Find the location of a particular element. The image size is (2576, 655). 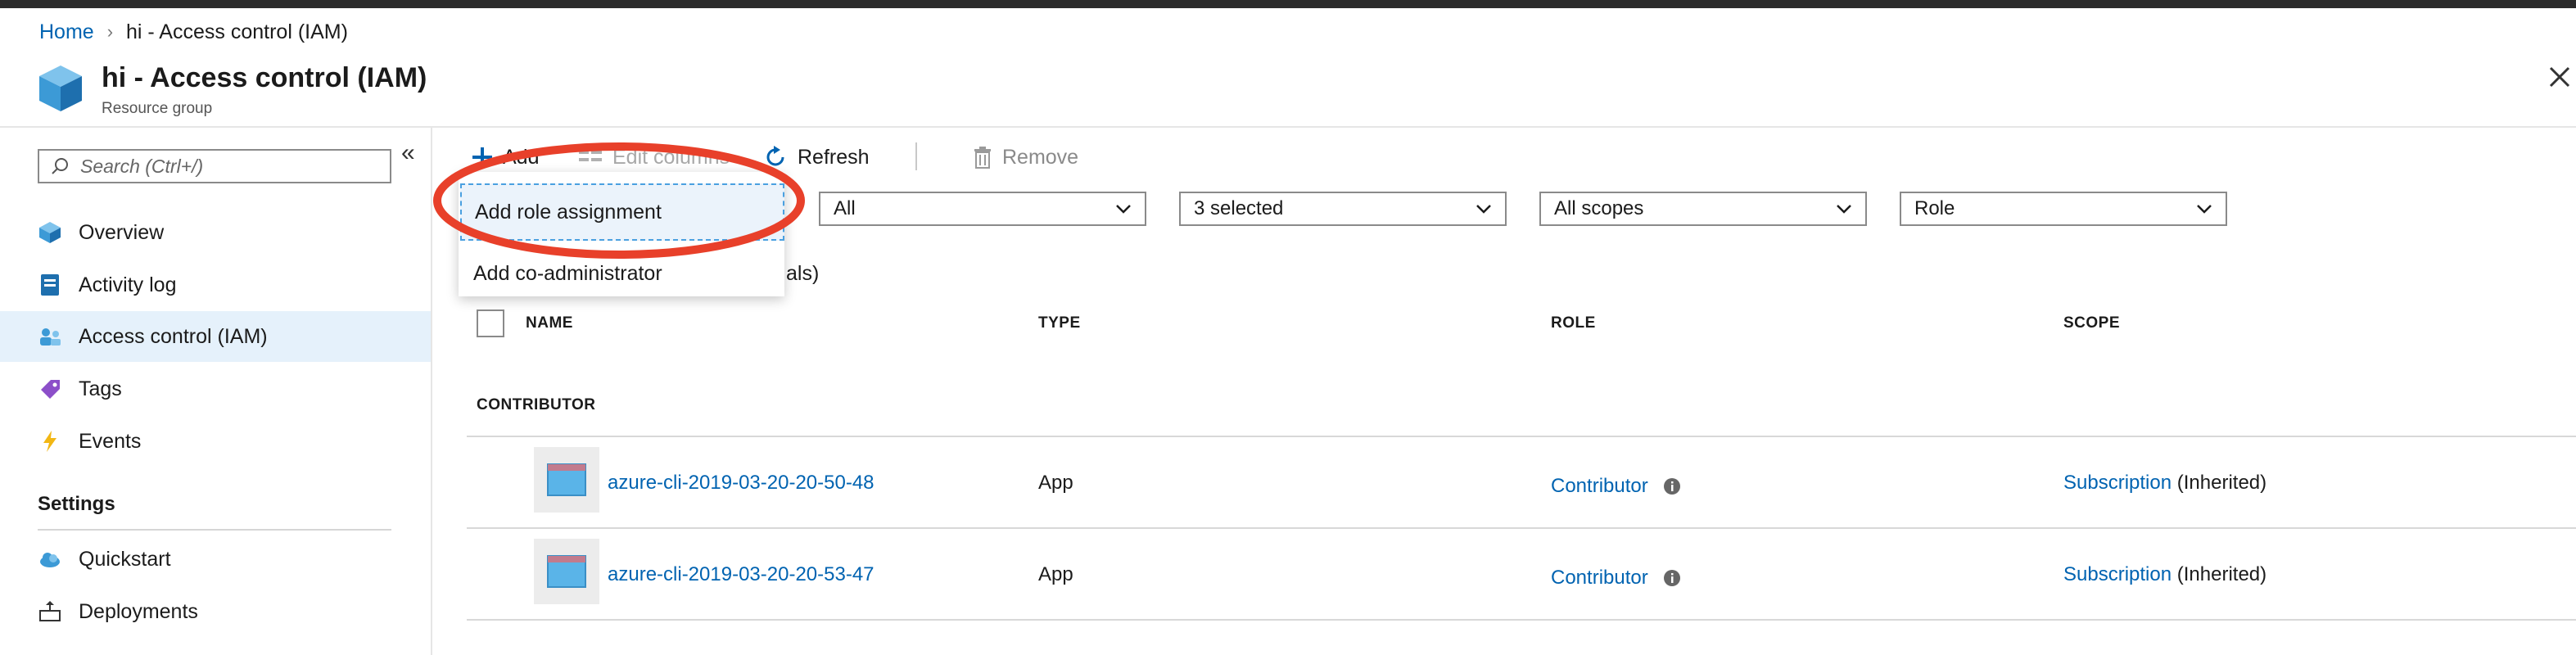

deployments-icon is located at coordinates (50, 611).